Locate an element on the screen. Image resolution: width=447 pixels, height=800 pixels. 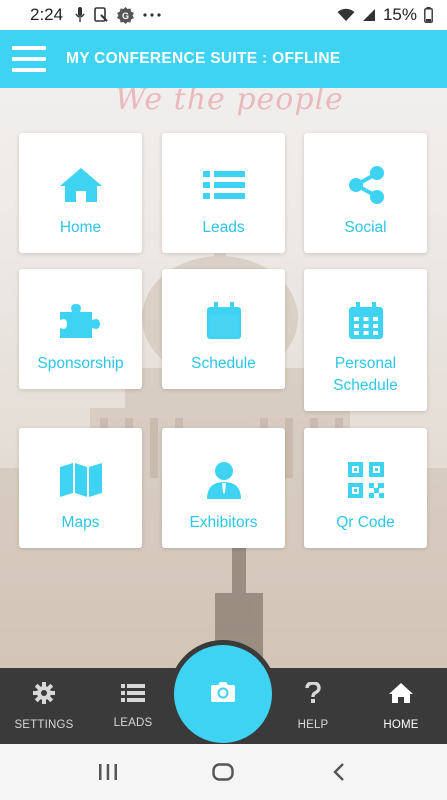
tile-personal-schedule: Personal Schedule is located at coordinates (365, 340).